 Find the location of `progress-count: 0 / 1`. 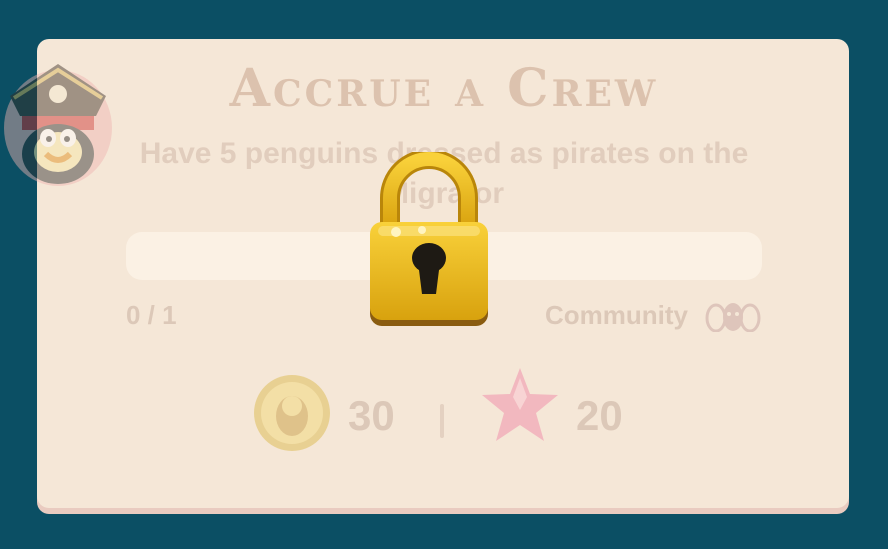

progress-count: 0 / 1 is located at coordinates (151, 315).